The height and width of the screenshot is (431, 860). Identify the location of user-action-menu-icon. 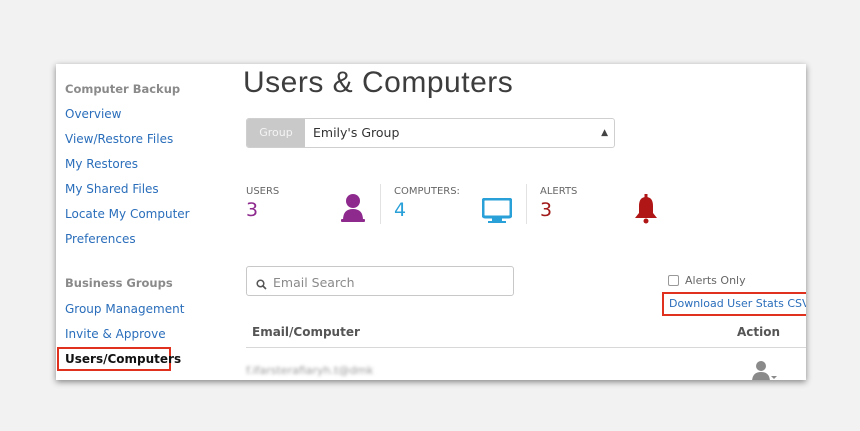
(764, 370).